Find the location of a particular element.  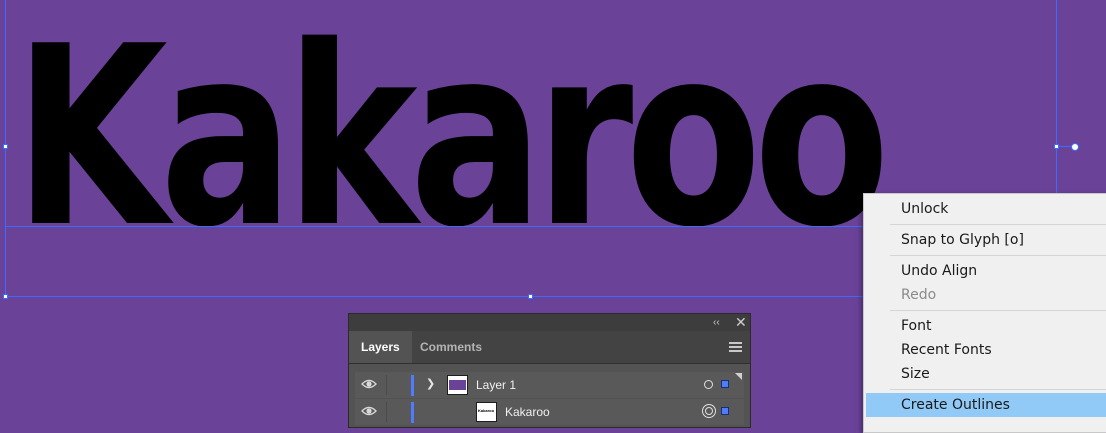

thumbnail-text: Kakaroo is located at coordinates (486, 410).